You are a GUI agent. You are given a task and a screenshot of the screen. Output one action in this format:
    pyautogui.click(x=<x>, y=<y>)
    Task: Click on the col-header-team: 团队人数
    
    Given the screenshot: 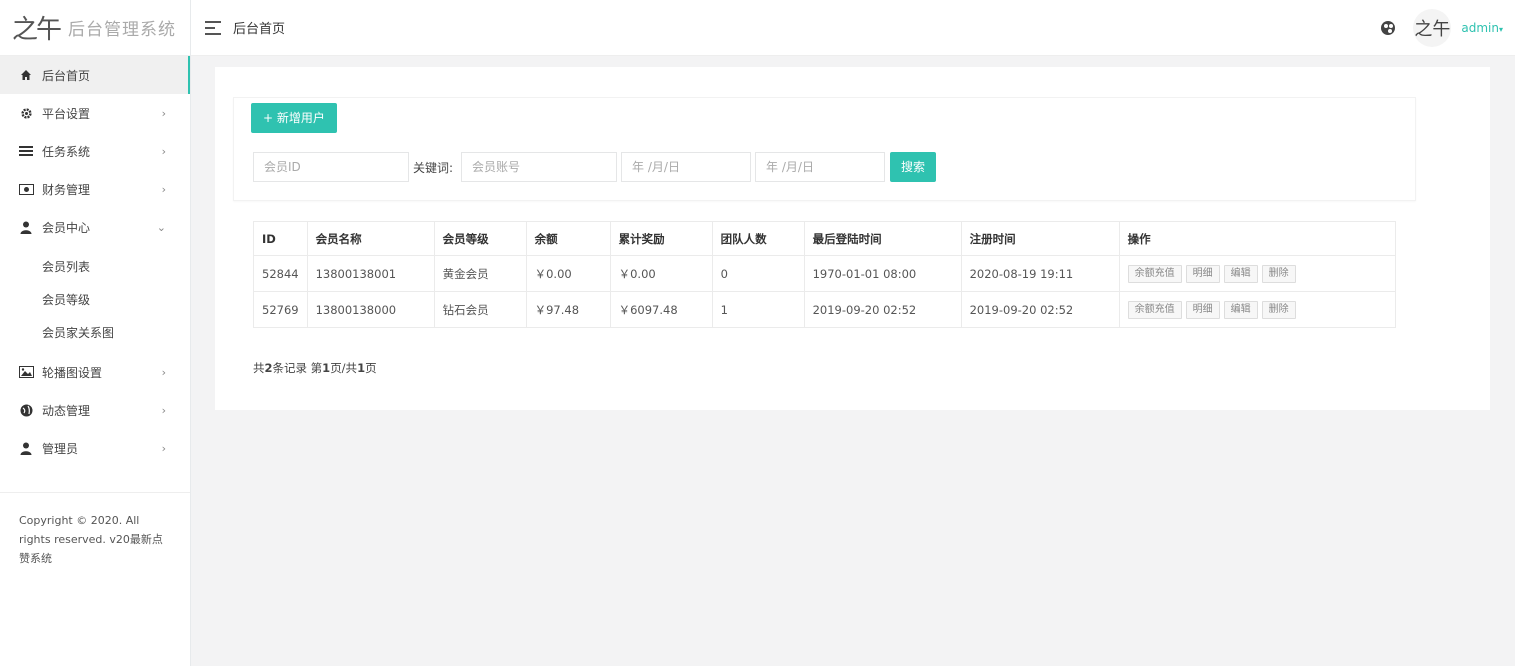 What is the action you would take?
    pyautogui.click(x=758, y=238)
    